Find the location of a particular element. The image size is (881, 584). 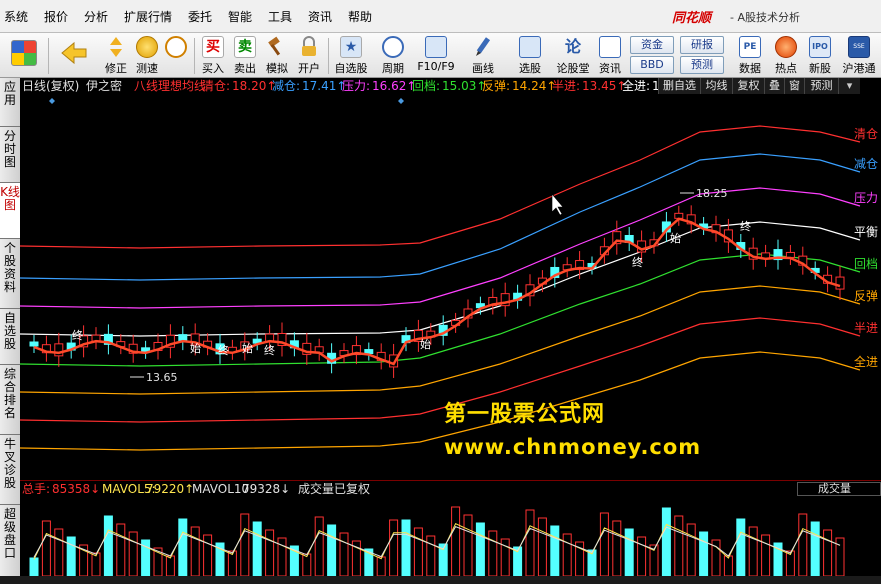

screen-icon is located at coordinates (530, 47).